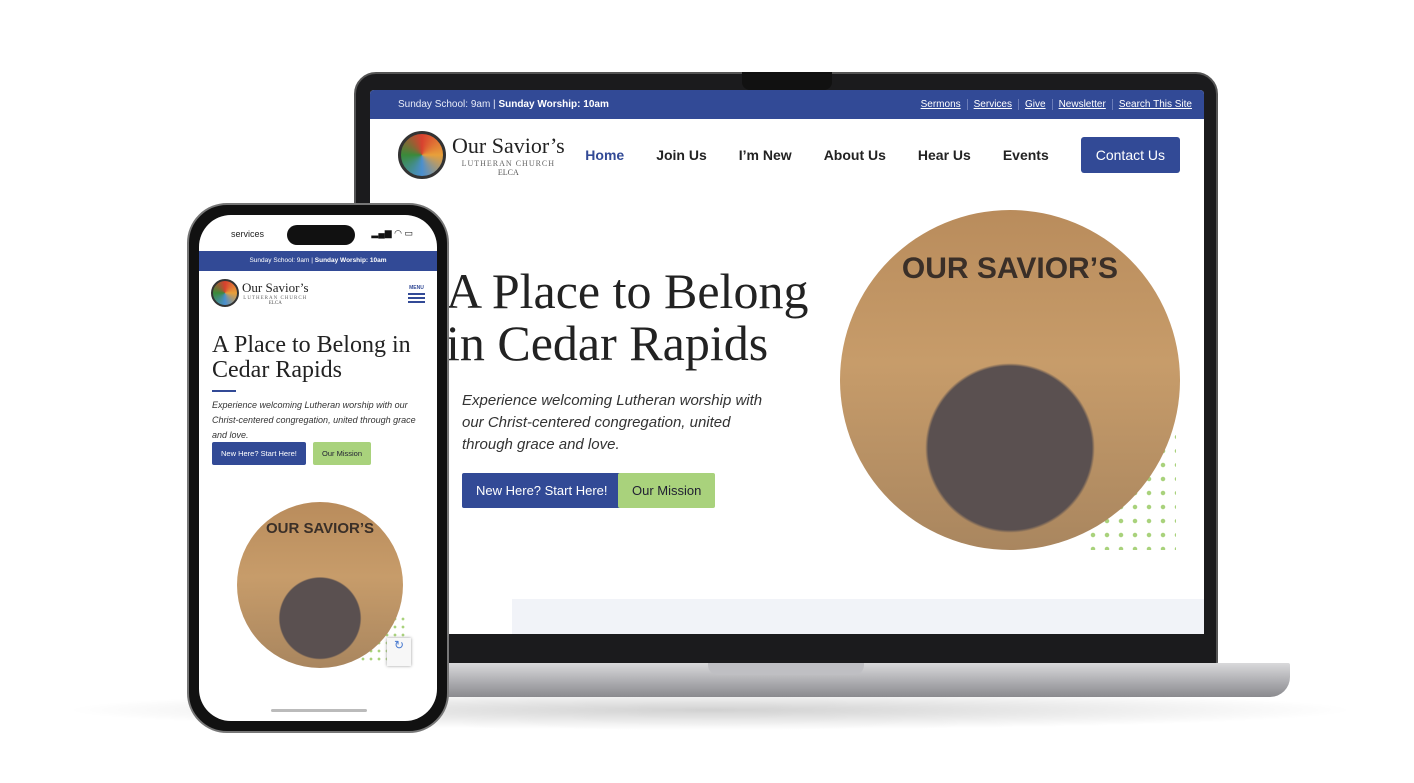 Image resolution: width=1414 pixels, height=783 pixels. What do you see at coordinates (553, 104) in the screenshot?
I see `worship-time: Sunday Worship: 10am` at bounding box center [553, 104].